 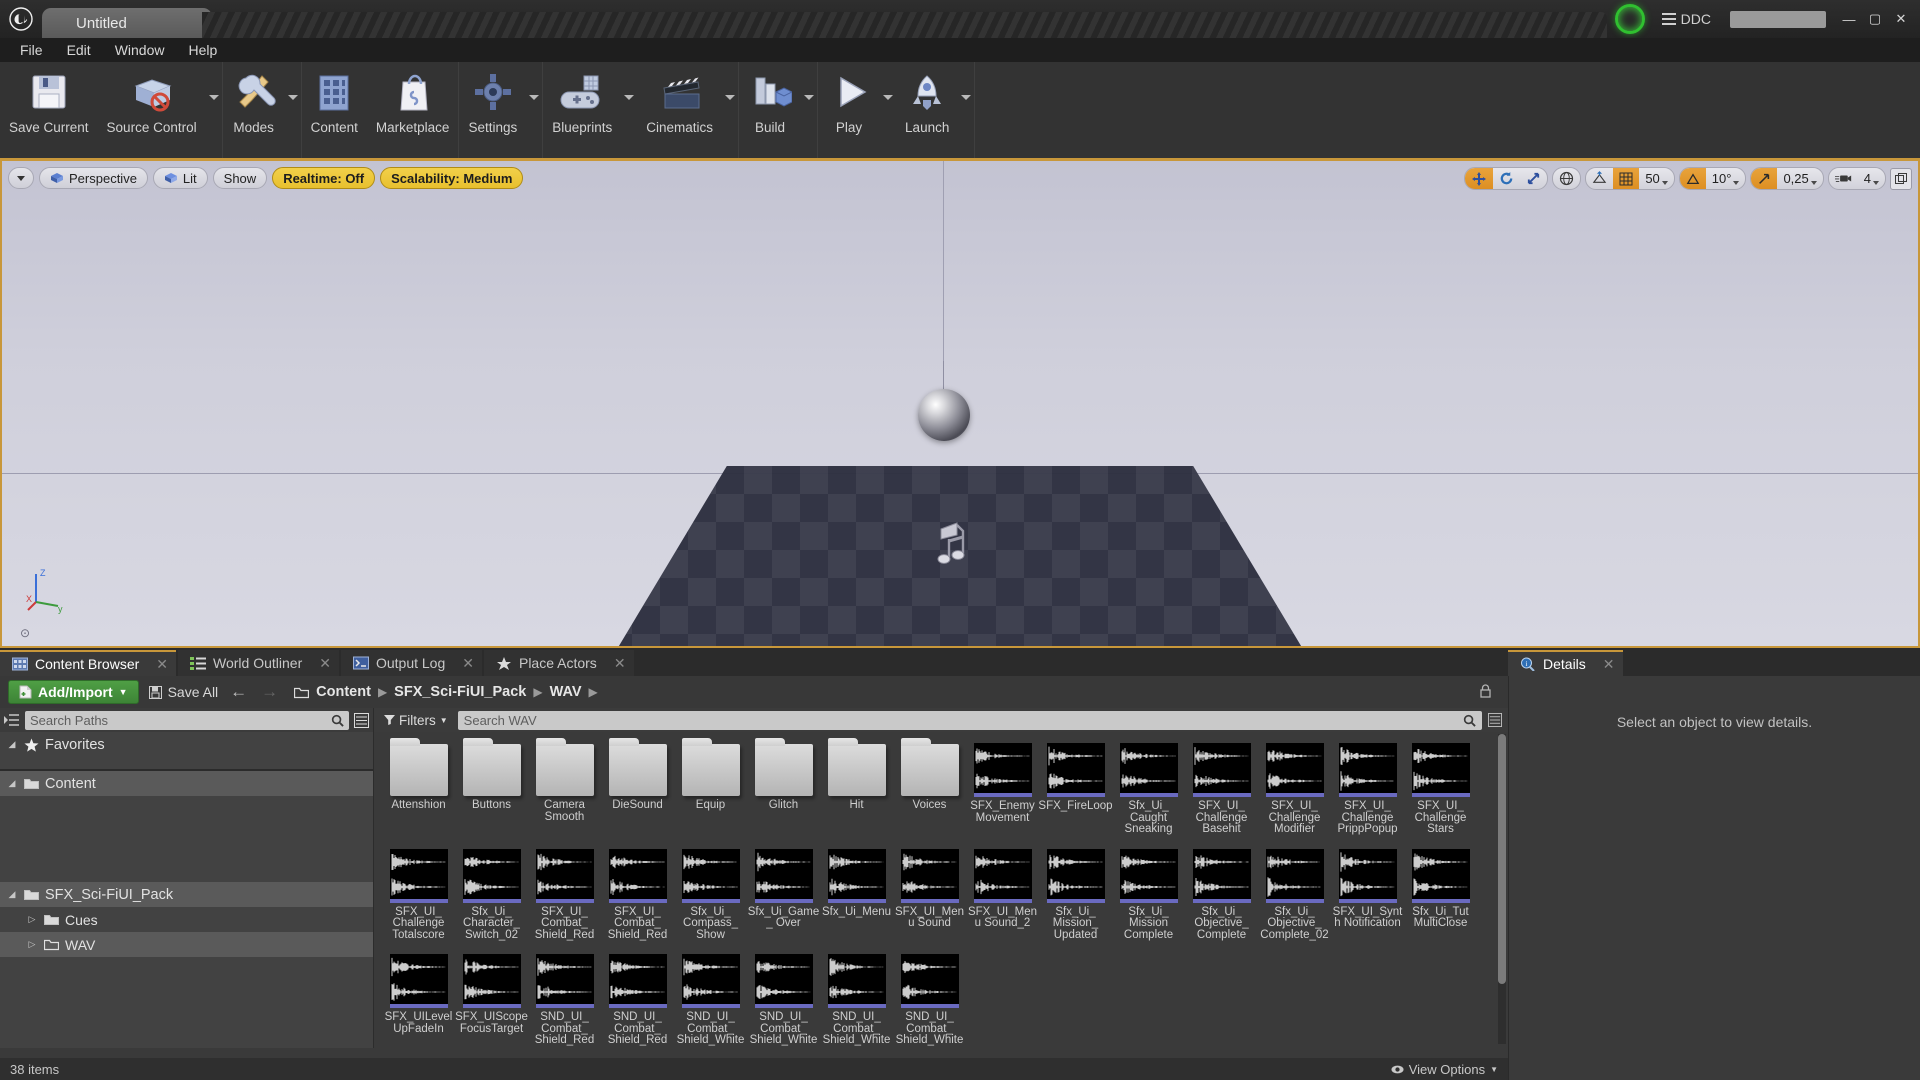 I want to click on toolbar-item-save-current: Save Current, so click(x=49, y=110).